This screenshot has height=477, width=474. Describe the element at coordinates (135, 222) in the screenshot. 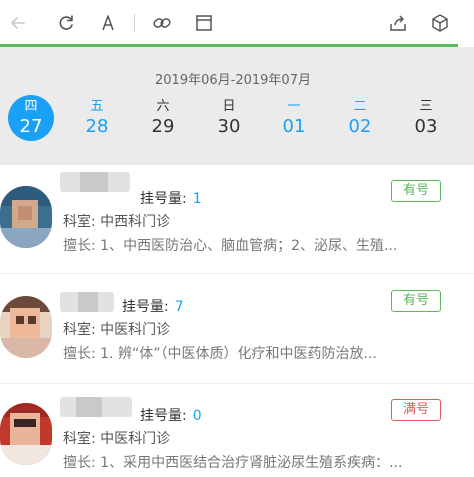

I see `department-value: 中西科门诊` at that location.